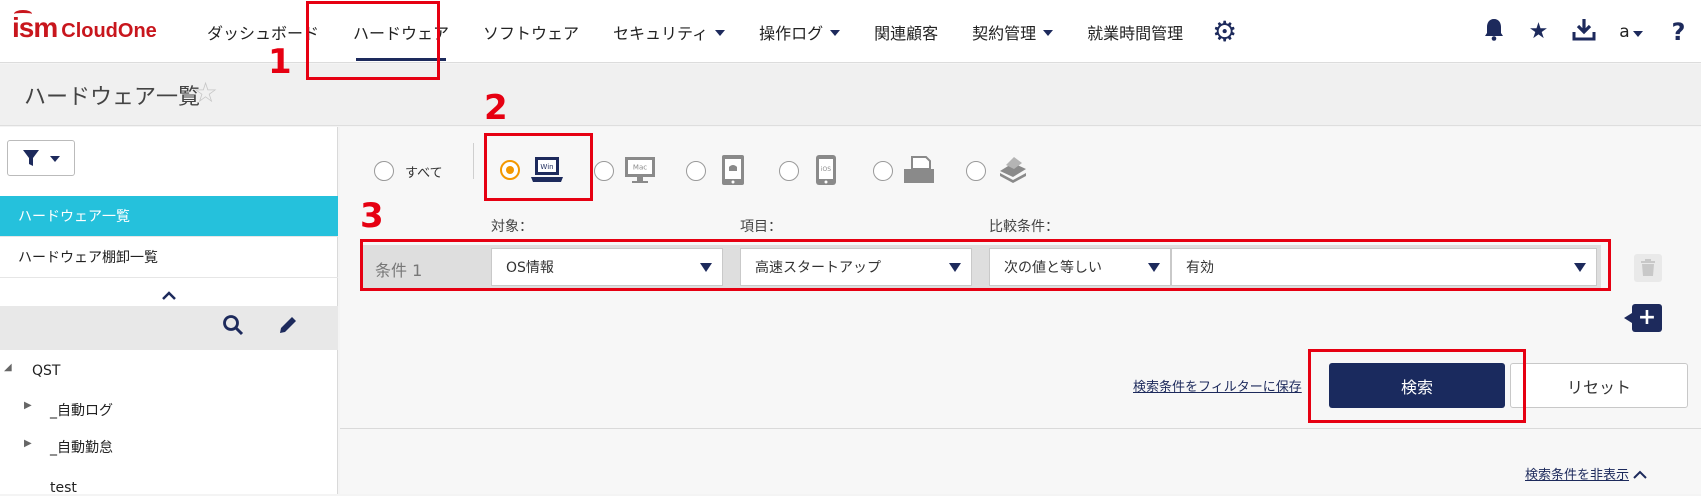 This screenshot has height=496, width=1701. I want to click on sidebar-item-label: ハードウェア棚卸一覧, so click(88, 258).